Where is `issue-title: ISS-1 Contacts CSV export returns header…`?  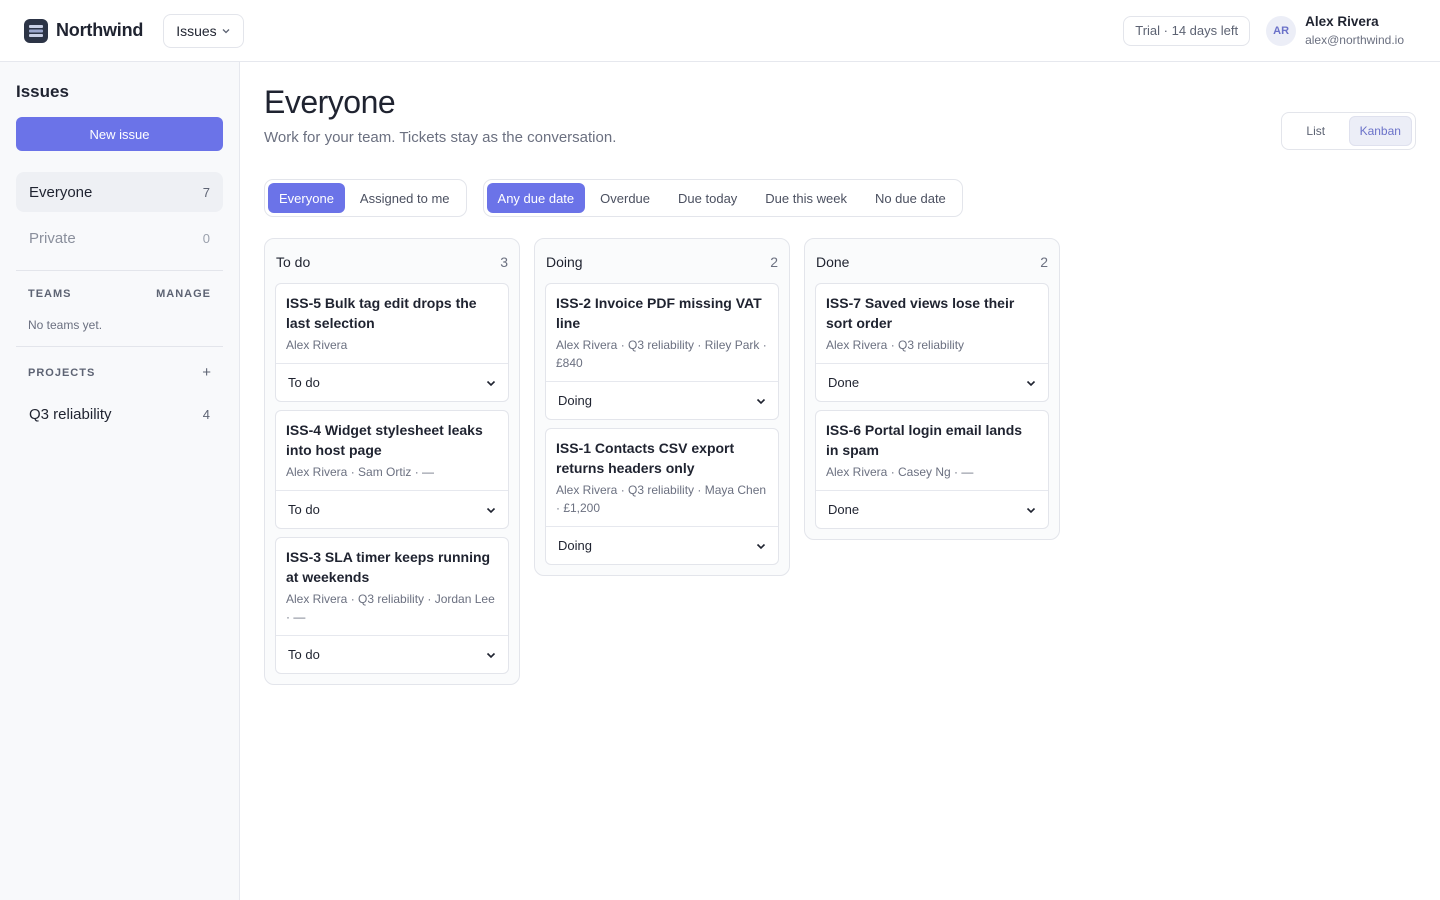 issue-title: ISS-1 Contacts CSV export returns header… is located at coordinates (662, 458).